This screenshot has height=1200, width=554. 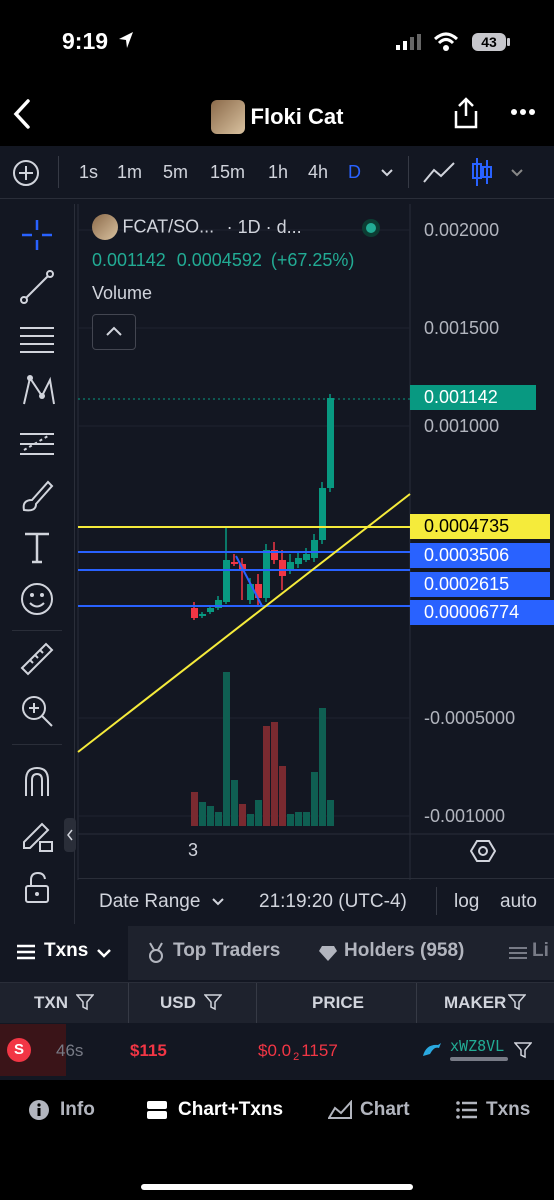 What do you see at coordinates (518, 902) in the screenshot?
I see `auto-toggle: auto` at bounding box center [518, 902].